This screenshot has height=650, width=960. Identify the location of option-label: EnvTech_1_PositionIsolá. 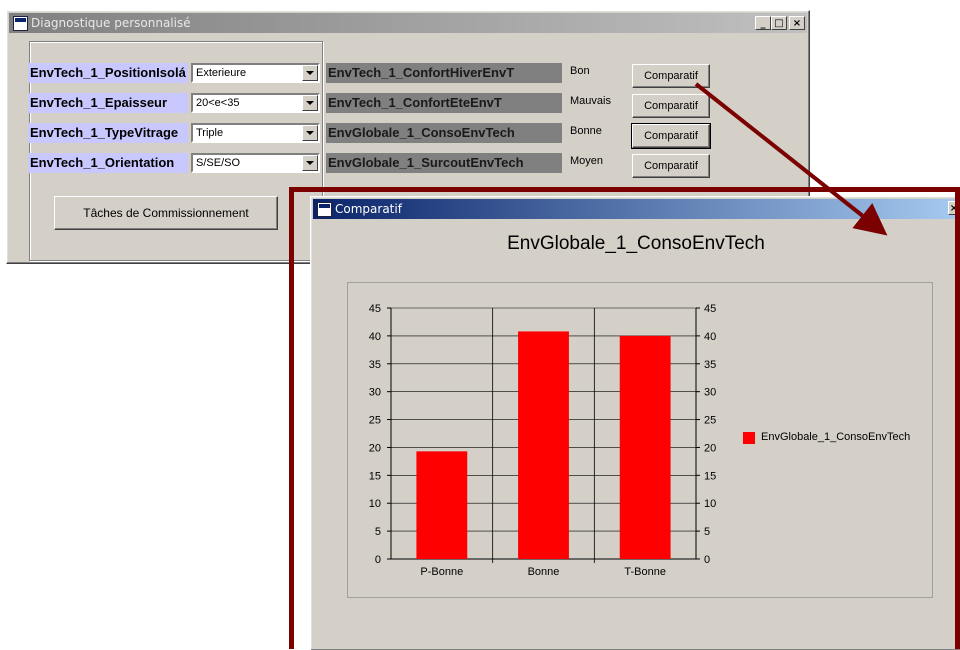
(108, 73).